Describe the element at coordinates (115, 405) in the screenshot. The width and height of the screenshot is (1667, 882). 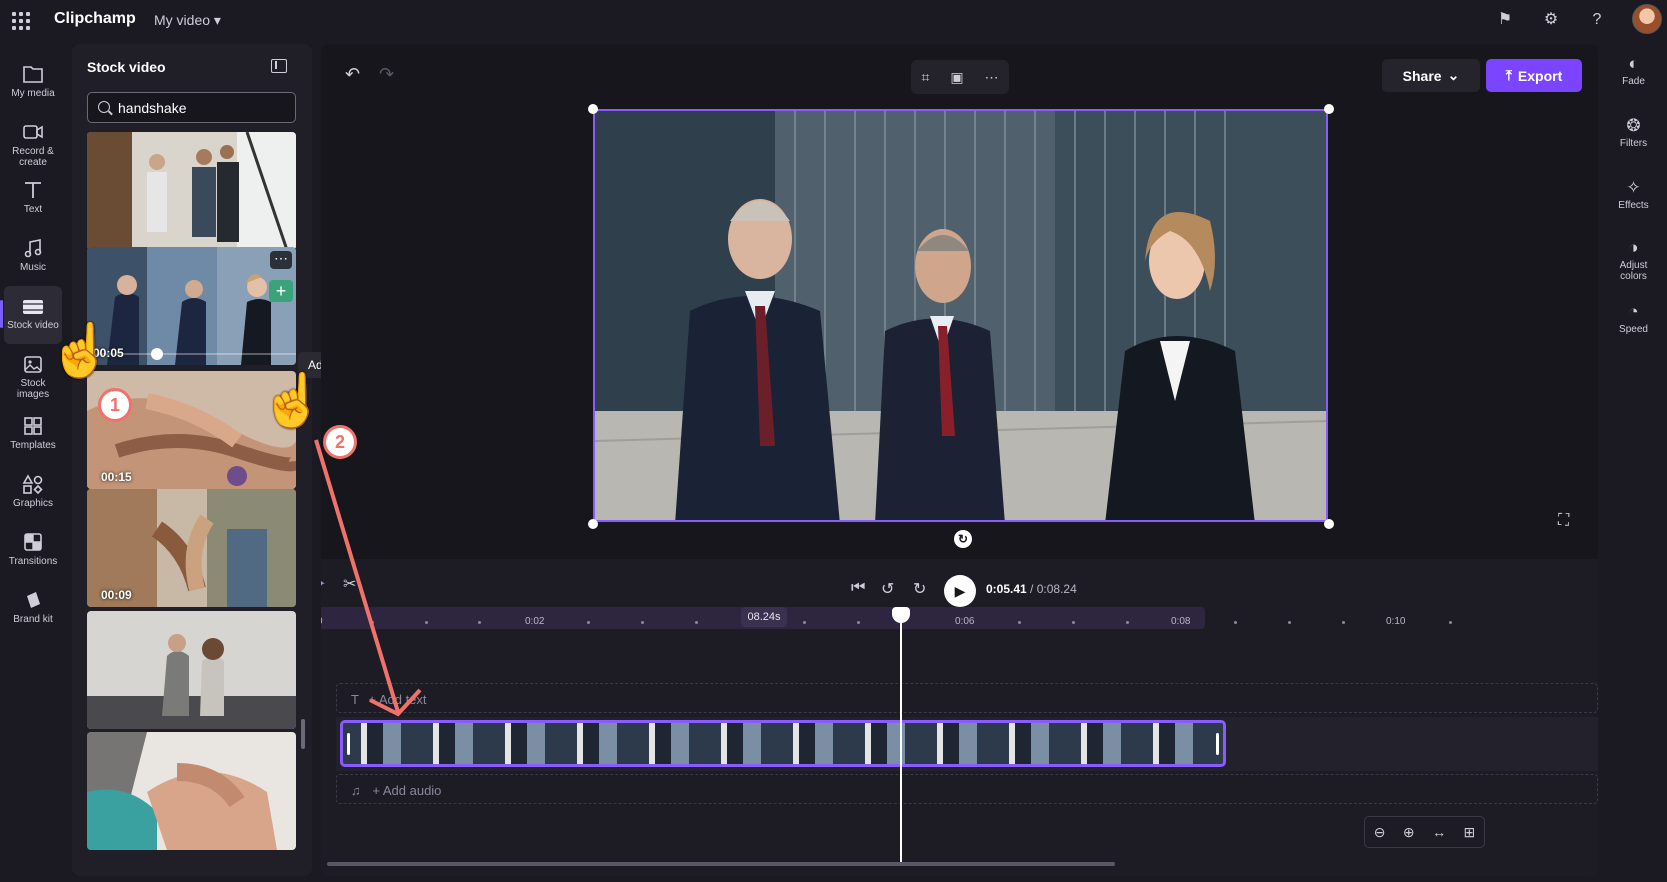
I see `step-badge: 1` at that location.